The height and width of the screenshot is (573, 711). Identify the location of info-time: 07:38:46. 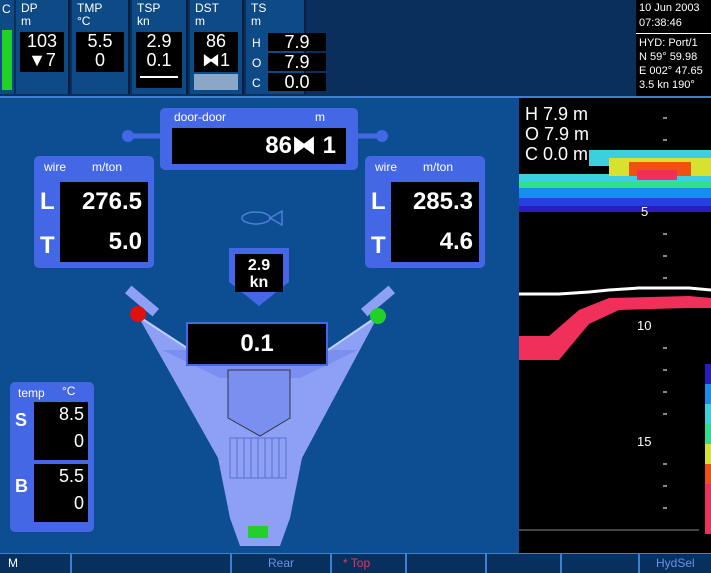
(660, 23).